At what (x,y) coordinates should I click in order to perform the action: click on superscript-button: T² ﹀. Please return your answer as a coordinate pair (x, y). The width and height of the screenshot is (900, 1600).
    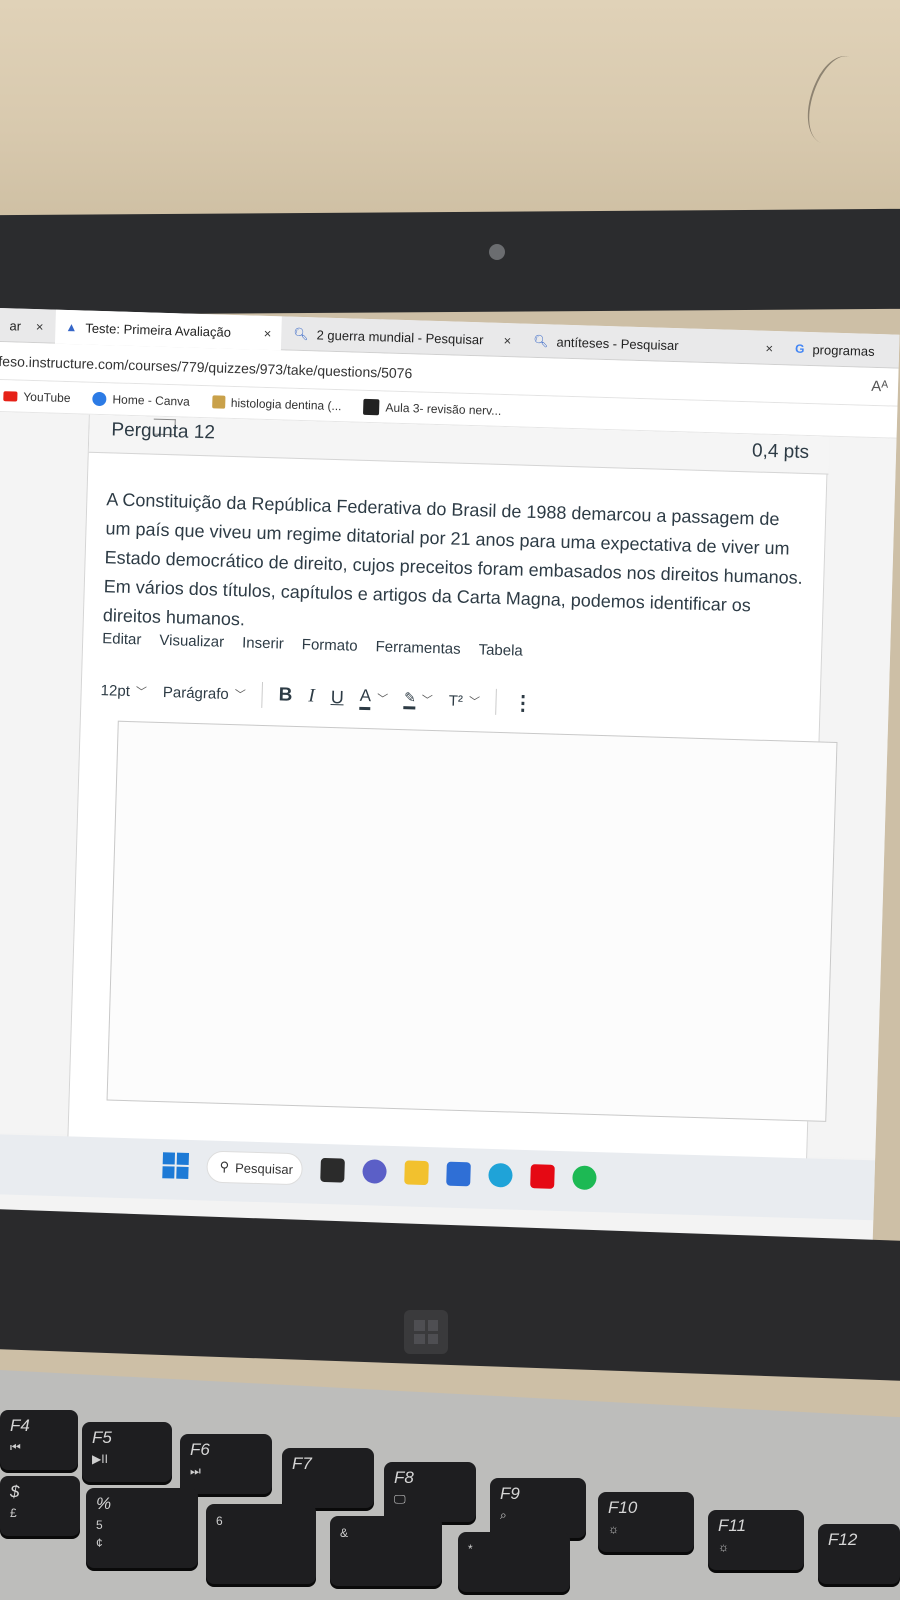
    Looking at the image, I should click on (465, 701).